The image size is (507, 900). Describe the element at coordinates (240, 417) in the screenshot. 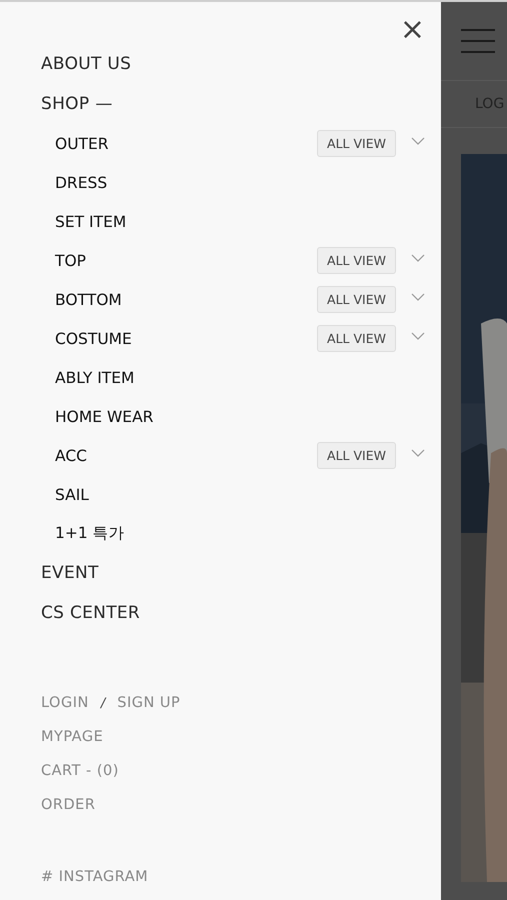

I see `submenu-item: HOME WEAR` at that location.